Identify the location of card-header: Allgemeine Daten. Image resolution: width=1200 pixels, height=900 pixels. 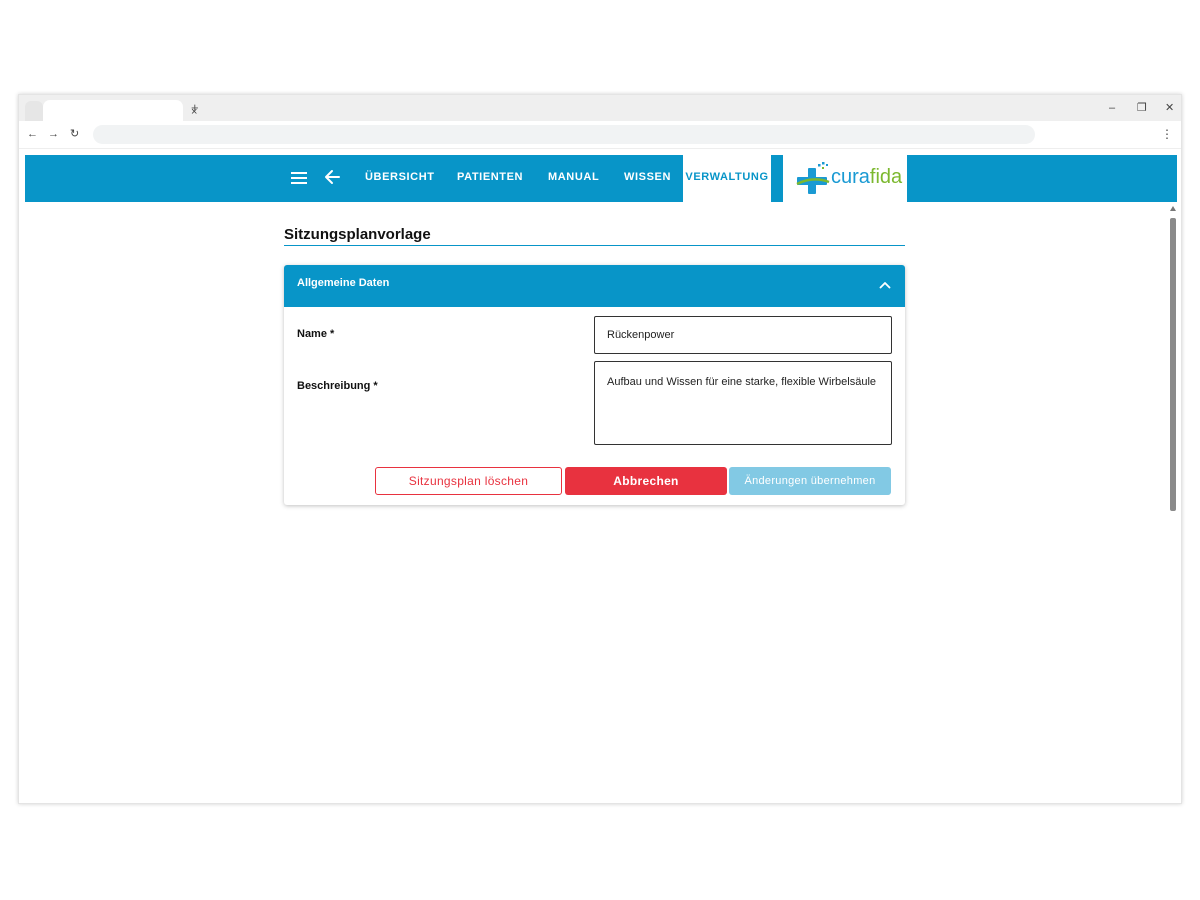
(594, 286).